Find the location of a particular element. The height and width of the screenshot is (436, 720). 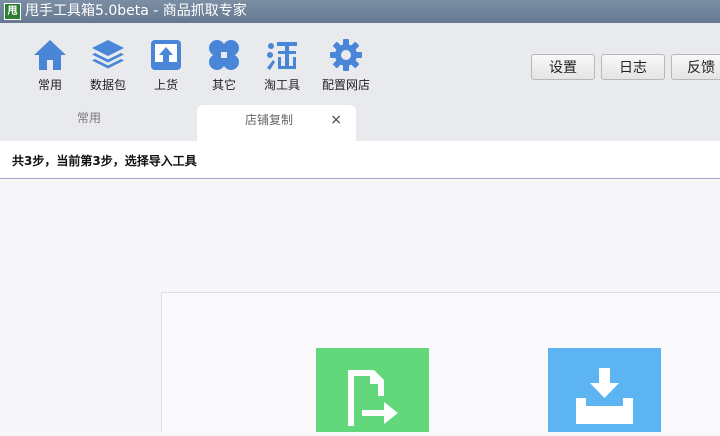

gear-icon is located at coordinates (346, 55).